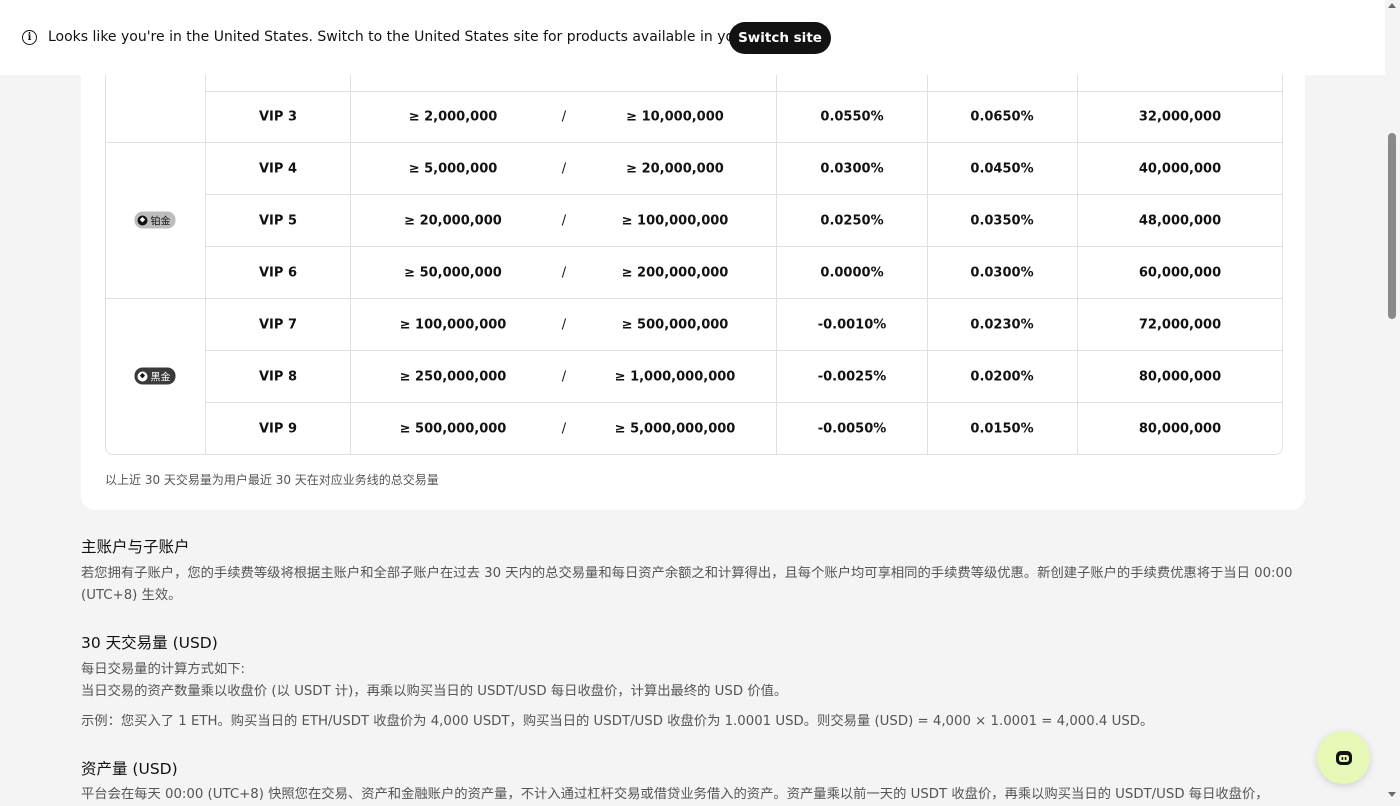 This screenshot has height=806, width=1400. Describe the element at coordinates (675, 377) in the screenshot. I see `asset-threshold-cell: ≥ 1,000,000,000` at that location.